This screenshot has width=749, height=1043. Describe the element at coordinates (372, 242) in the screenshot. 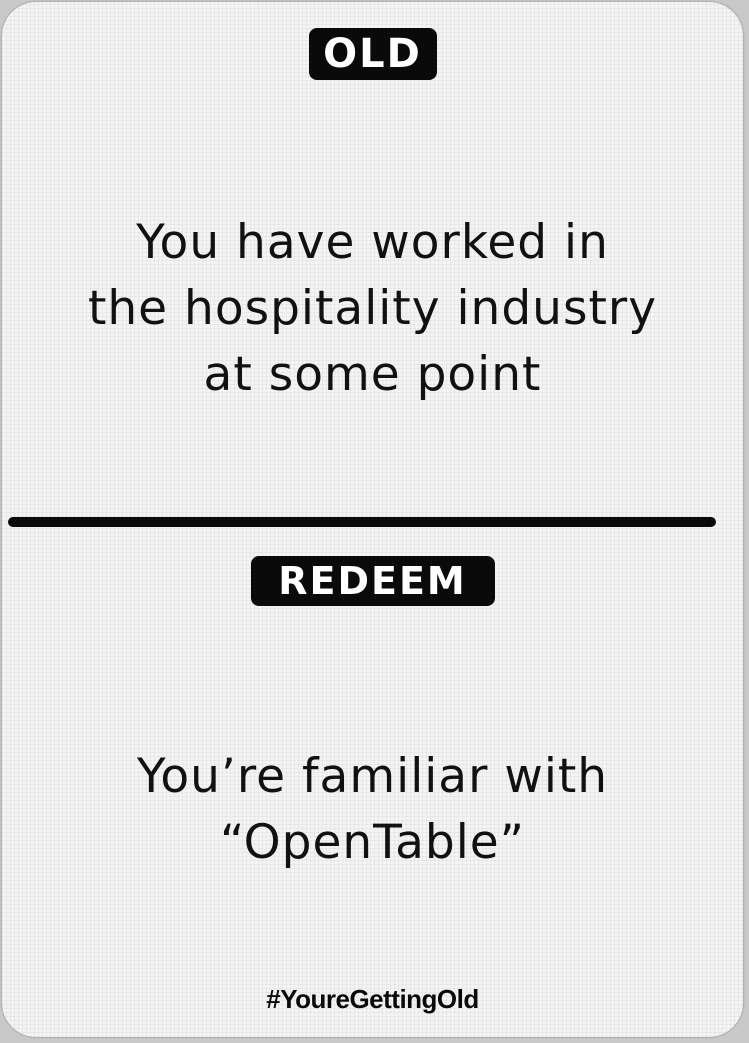

I see `old-statement-line: You have worked in` at that location.